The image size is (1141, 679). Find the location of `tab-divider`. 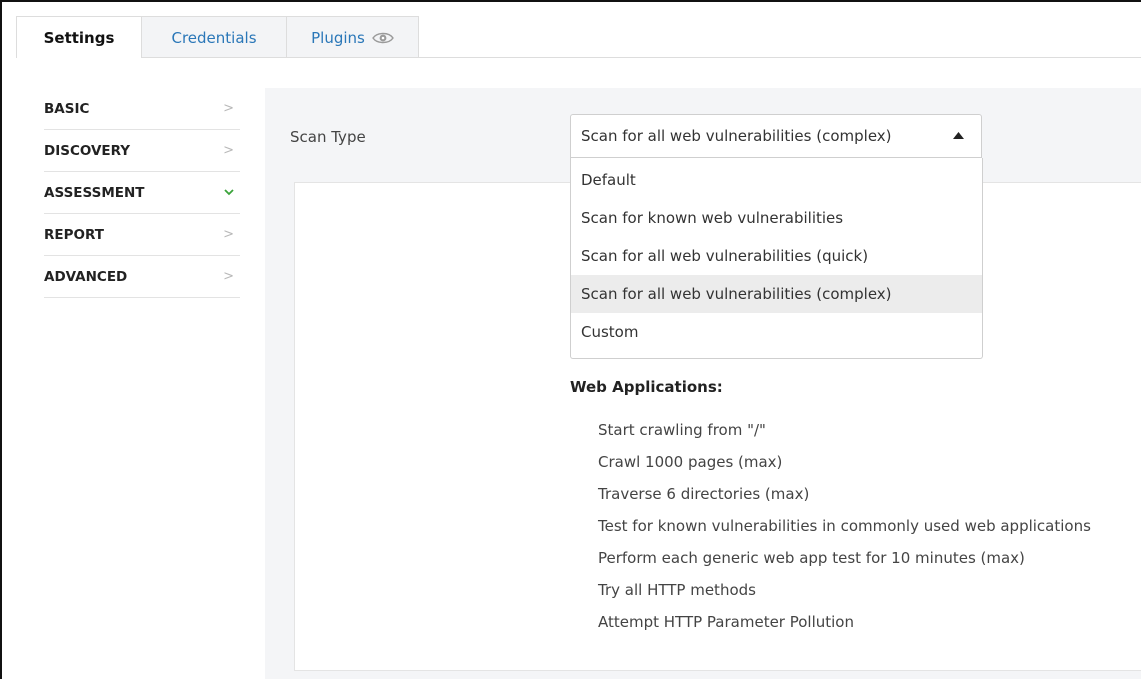

tab-divider is located at coordinates (641, 57).